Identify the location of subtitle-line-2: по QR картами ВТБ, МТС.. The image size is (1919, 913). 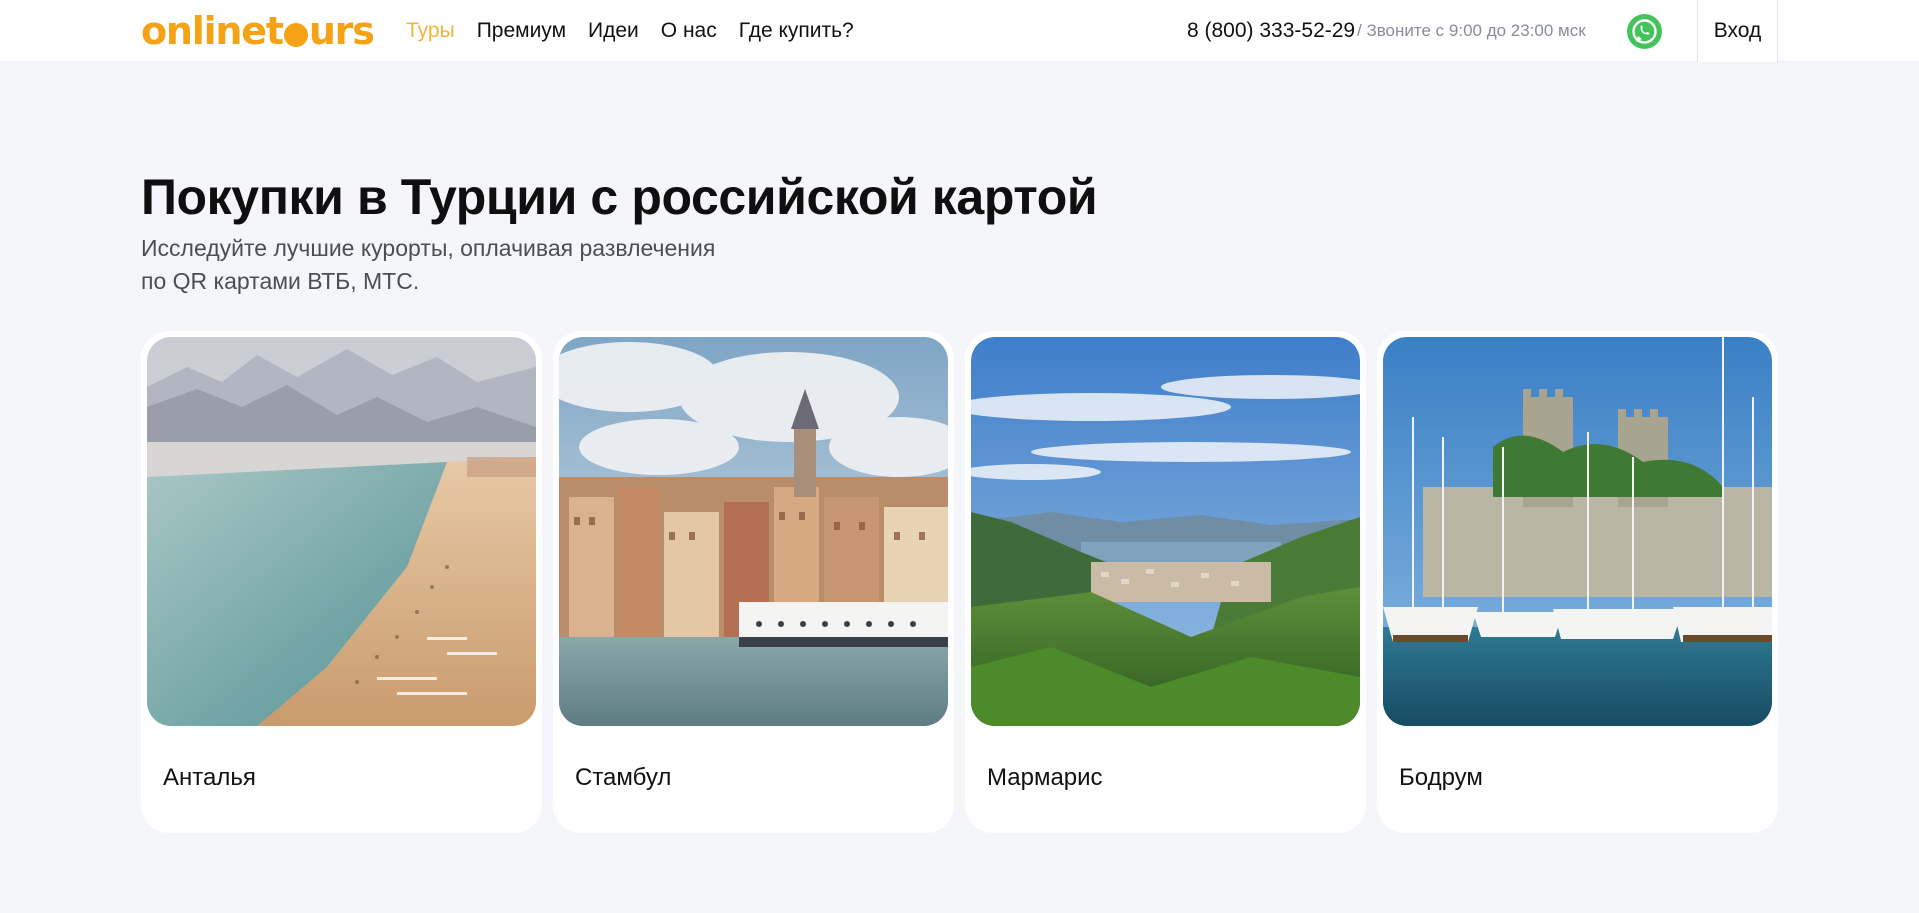
(280, 281).